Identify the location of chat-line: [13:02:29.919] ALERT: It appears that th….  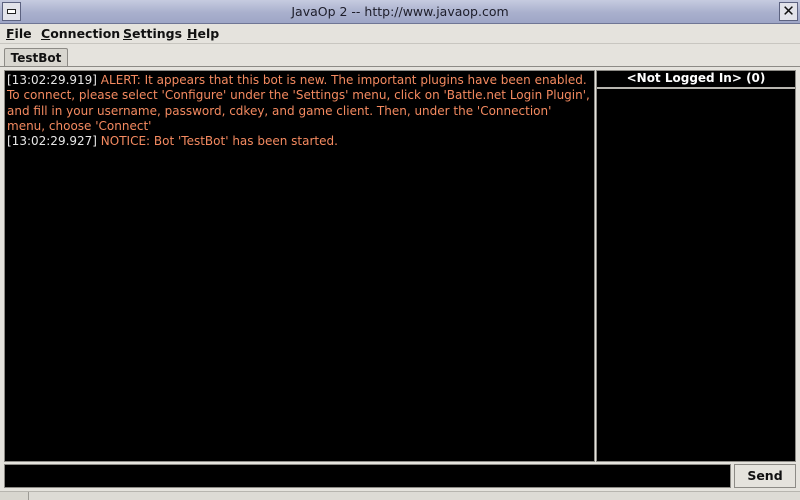
(299, 103).